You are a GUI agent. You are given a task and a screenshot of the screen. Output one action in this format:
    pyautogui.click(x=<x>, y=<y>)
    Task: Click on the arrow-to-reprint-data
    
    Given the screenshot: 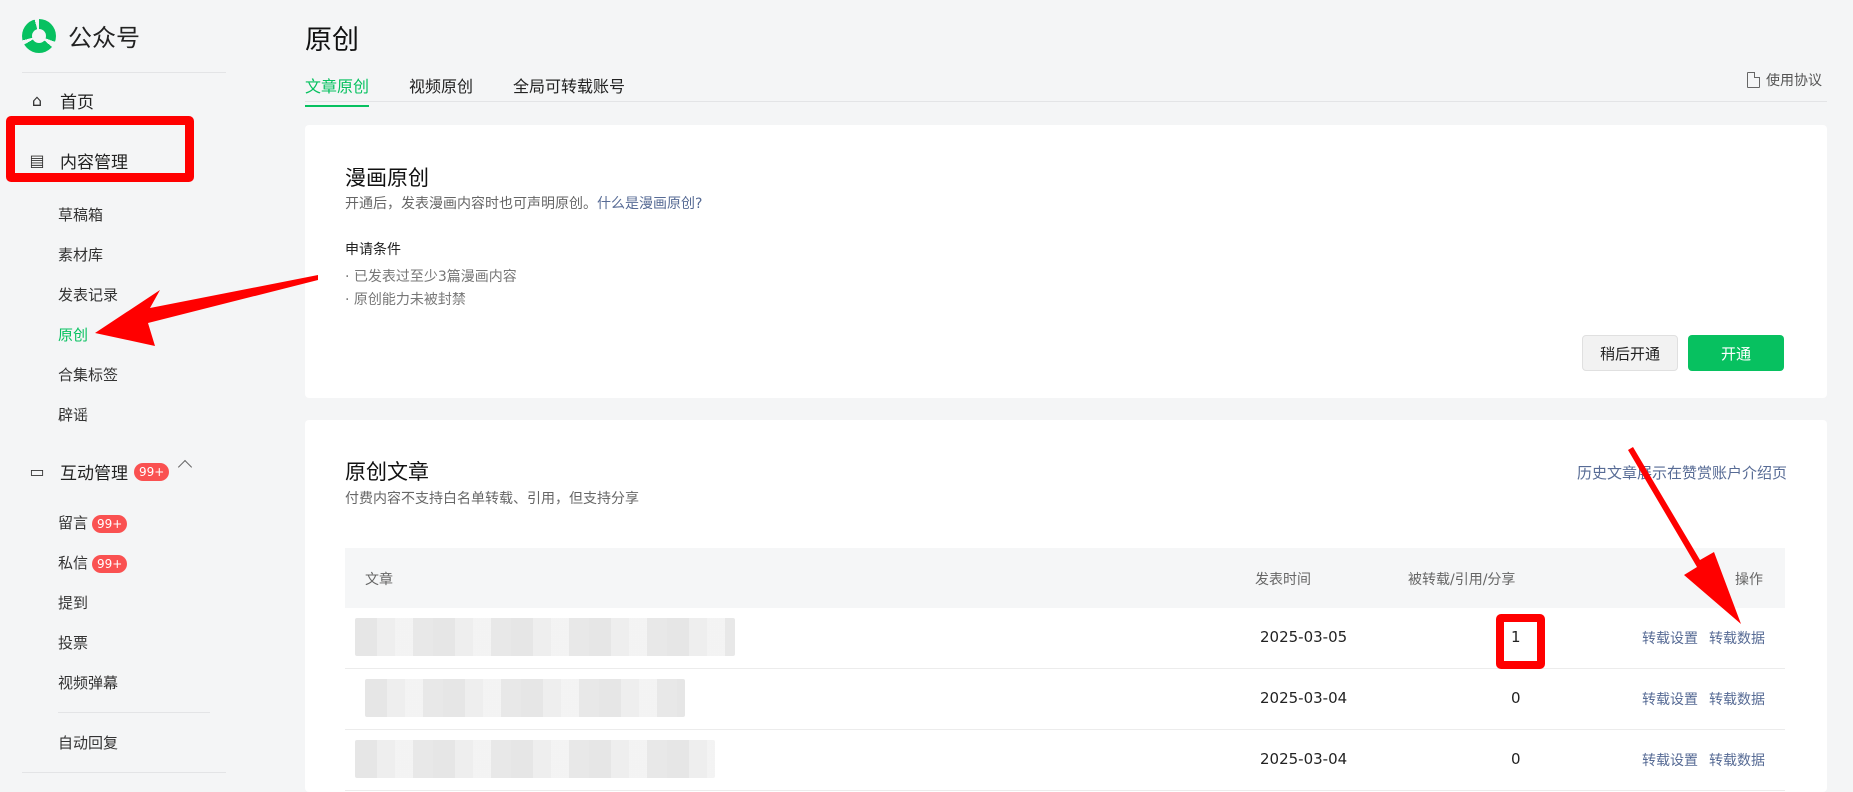 What is the action you would take?
    pyautogui.click(x=1684, y=535)
    